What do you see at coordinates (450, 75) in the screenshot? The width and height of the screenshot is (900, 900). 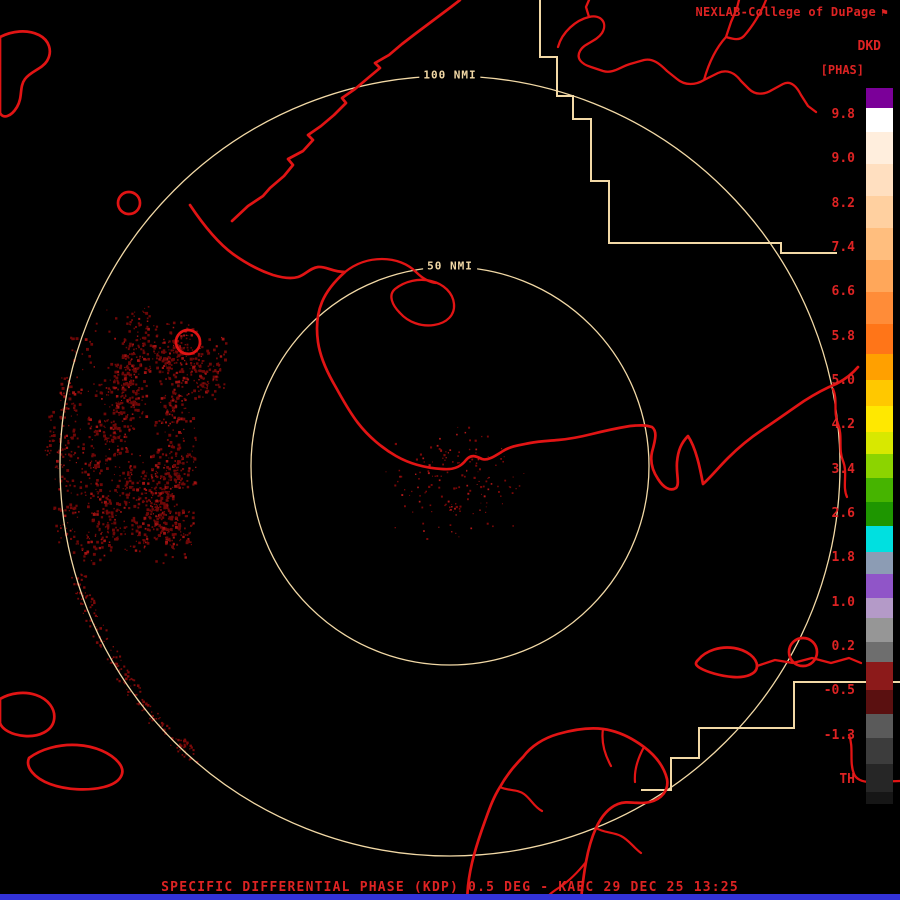 I see `range-ring-label-100nmi: 100 NMI` at bounding box center [450, 75].